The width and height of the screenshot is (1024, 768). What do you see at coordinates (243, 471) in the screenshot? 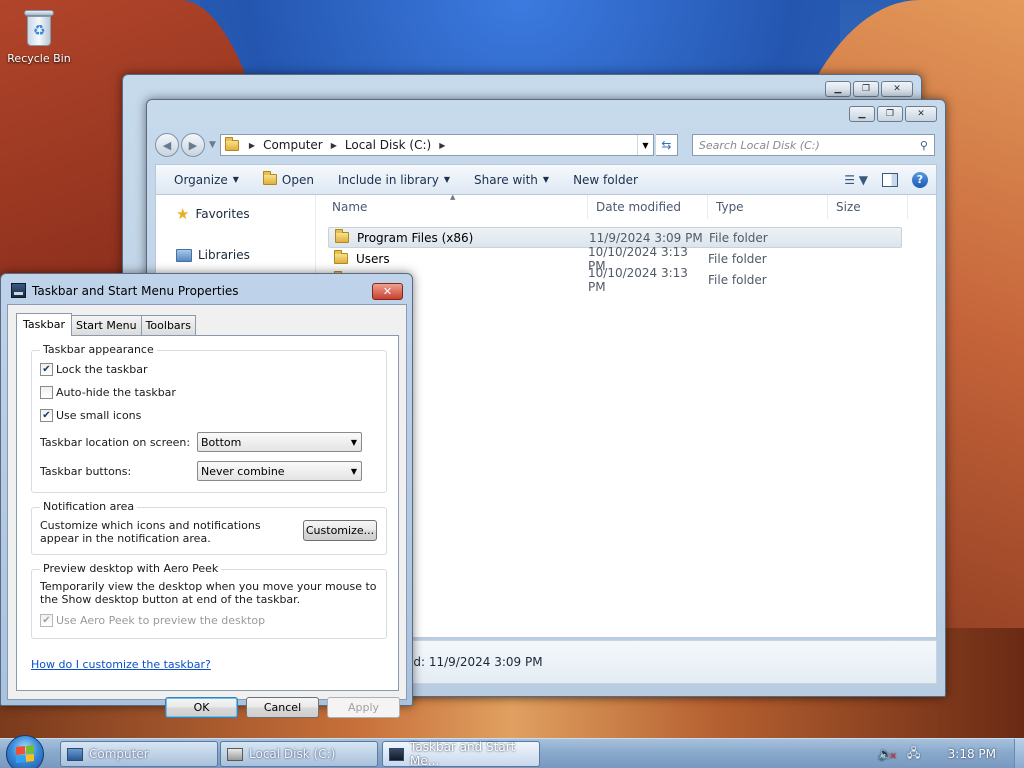
I see `taskbar-buttons-value: Never combine` at bounding box center [243, 471].